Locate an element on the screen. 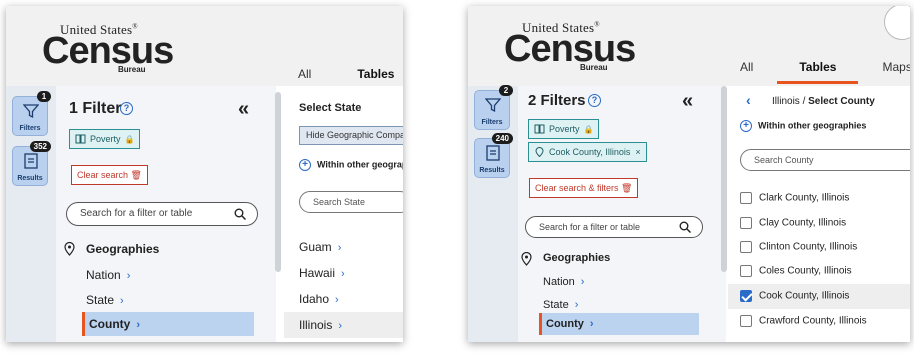 Image resolution: width=914 pixels, height=360 pixels. filters-count-badge: 1 is located at coordinates (44, 96).